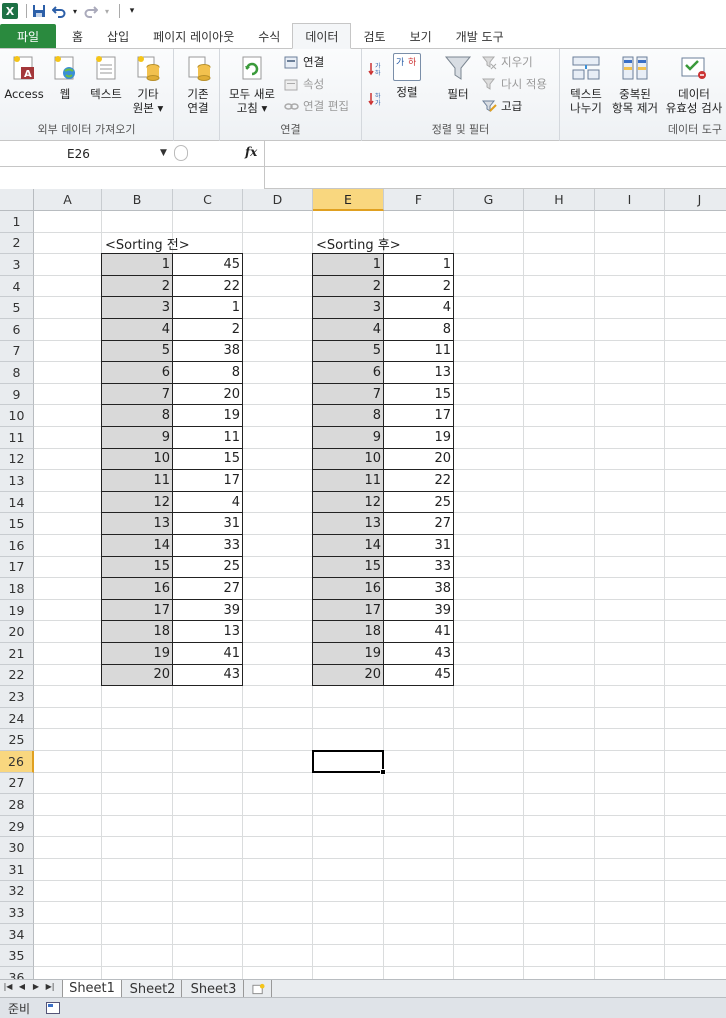 The height and width of the screenshot is (1018, 726). Describe the element at coordinates (383, 771) in the screenshot. I see `fill-handle` at that location.